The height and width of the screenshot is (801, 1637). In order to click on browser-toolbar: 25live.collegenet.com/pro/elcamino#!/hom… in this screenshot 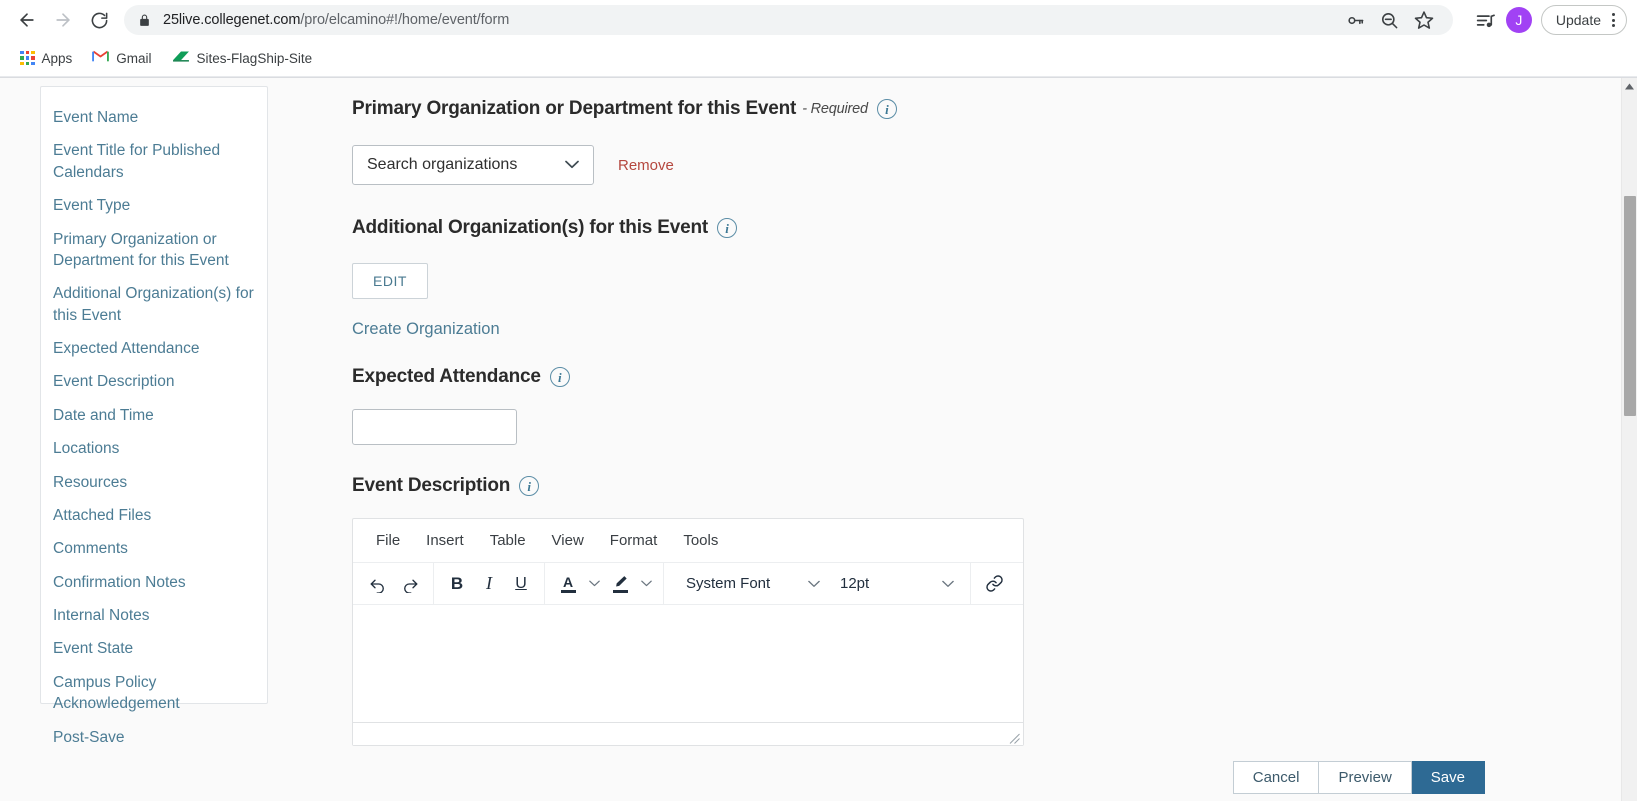, I will do `click(818, 20)`.